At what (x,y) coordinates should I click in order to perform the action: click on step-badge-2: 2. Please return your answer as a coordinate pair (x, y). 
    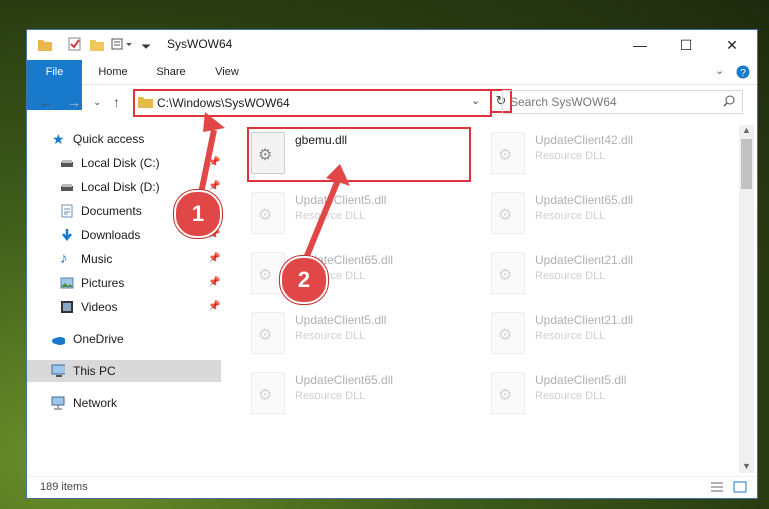
    Looking at the image, I should click on (304, 280).